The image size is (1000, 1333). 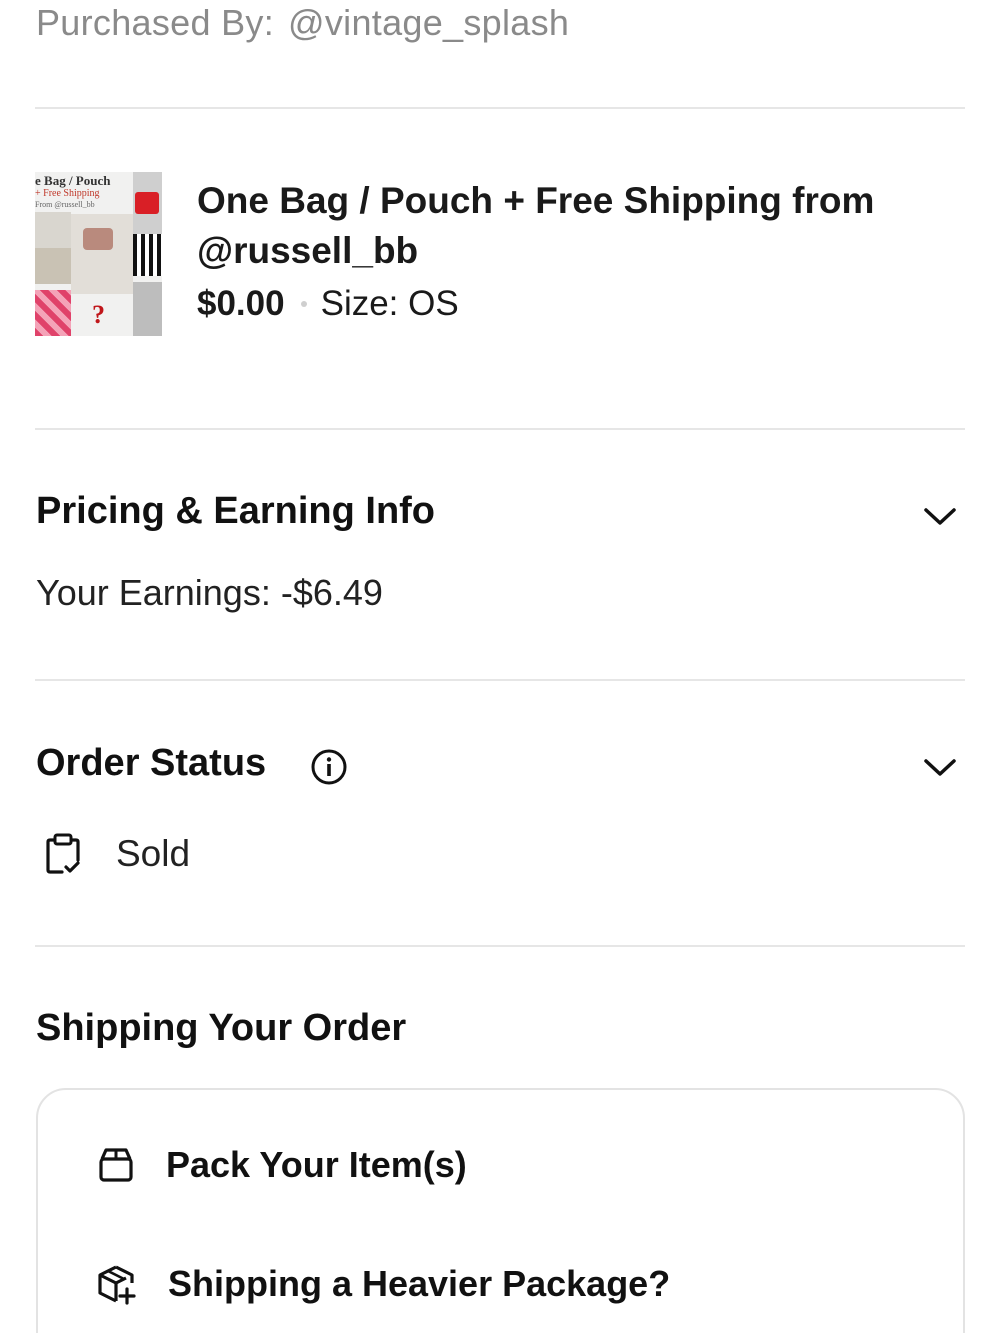 I want to click on listing-meta: $0.00 Size: OS, so click(x=328, y=304).